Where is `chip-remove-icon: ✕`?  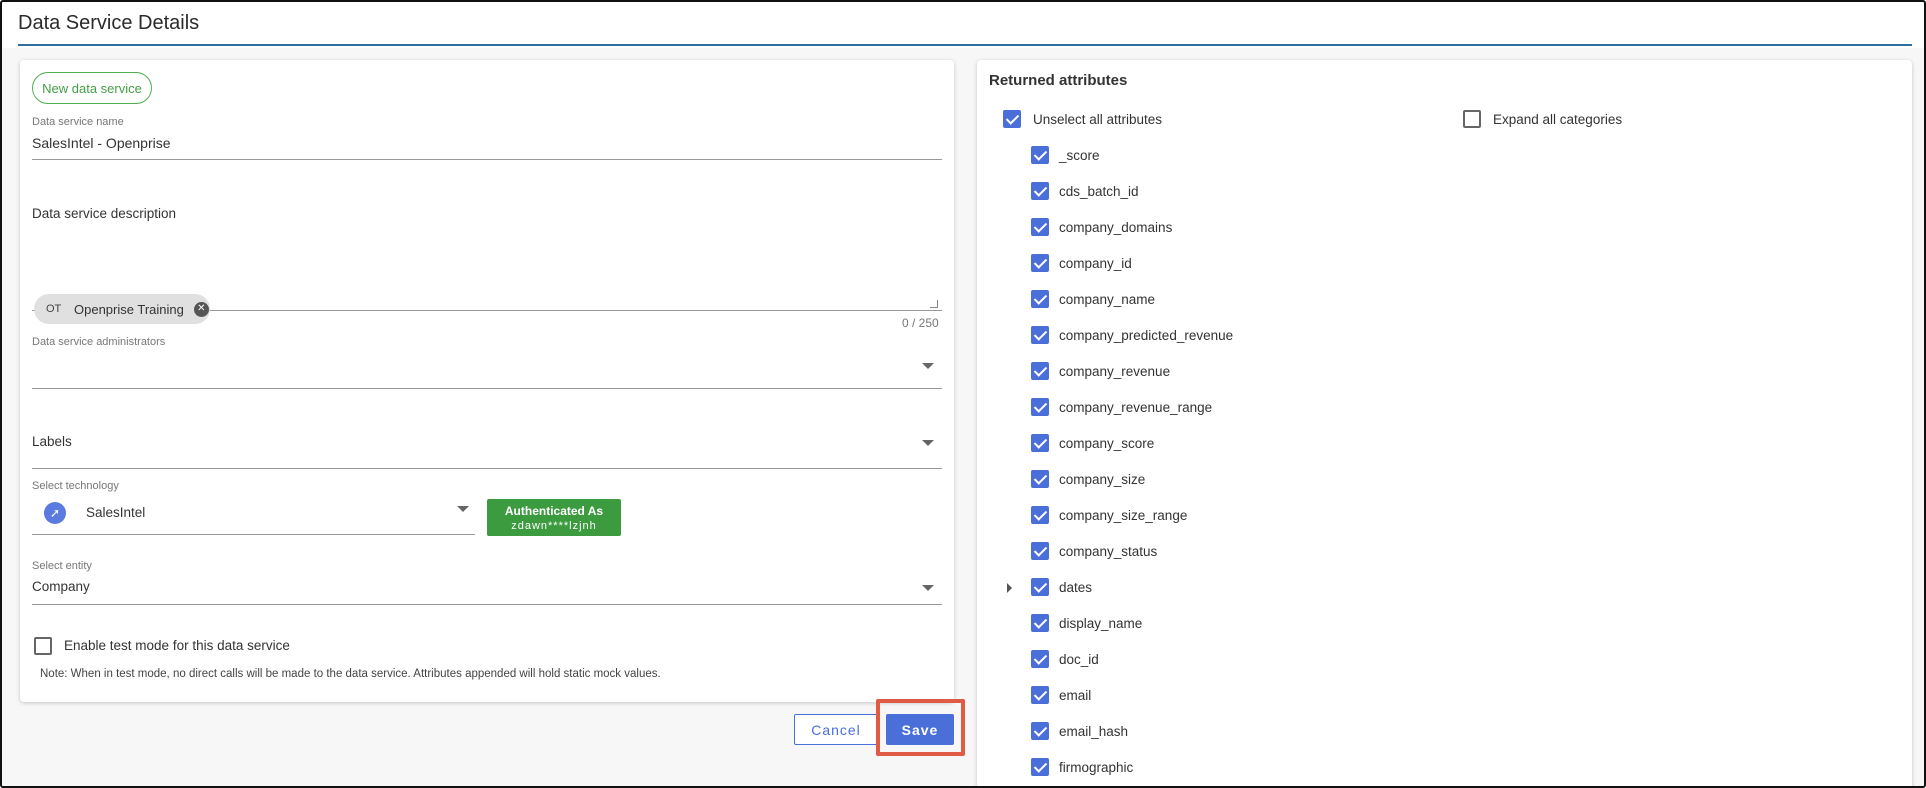 chip-remove-icon: ✕ is located at coordinates (201, 309).